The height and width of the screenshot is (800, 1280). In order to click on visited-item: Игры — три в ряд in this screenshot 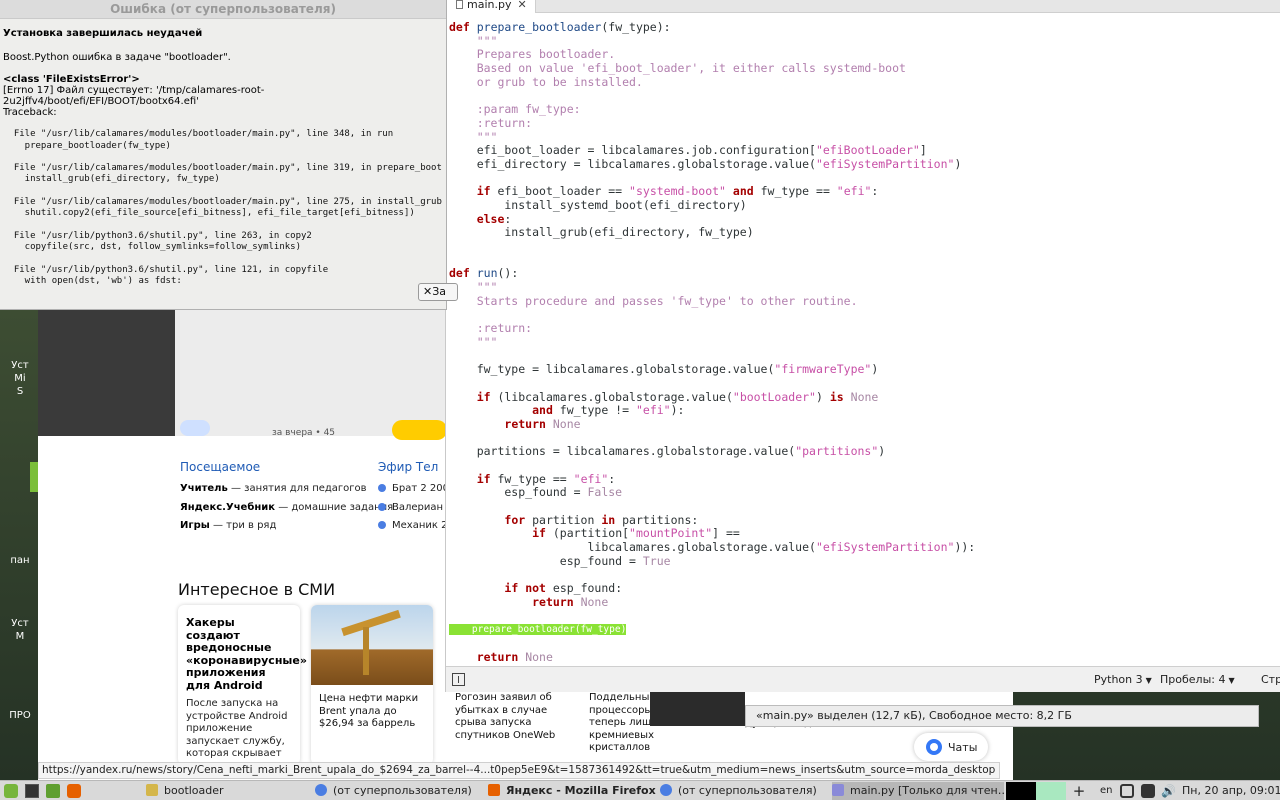, I will do `click(280, 526)`.